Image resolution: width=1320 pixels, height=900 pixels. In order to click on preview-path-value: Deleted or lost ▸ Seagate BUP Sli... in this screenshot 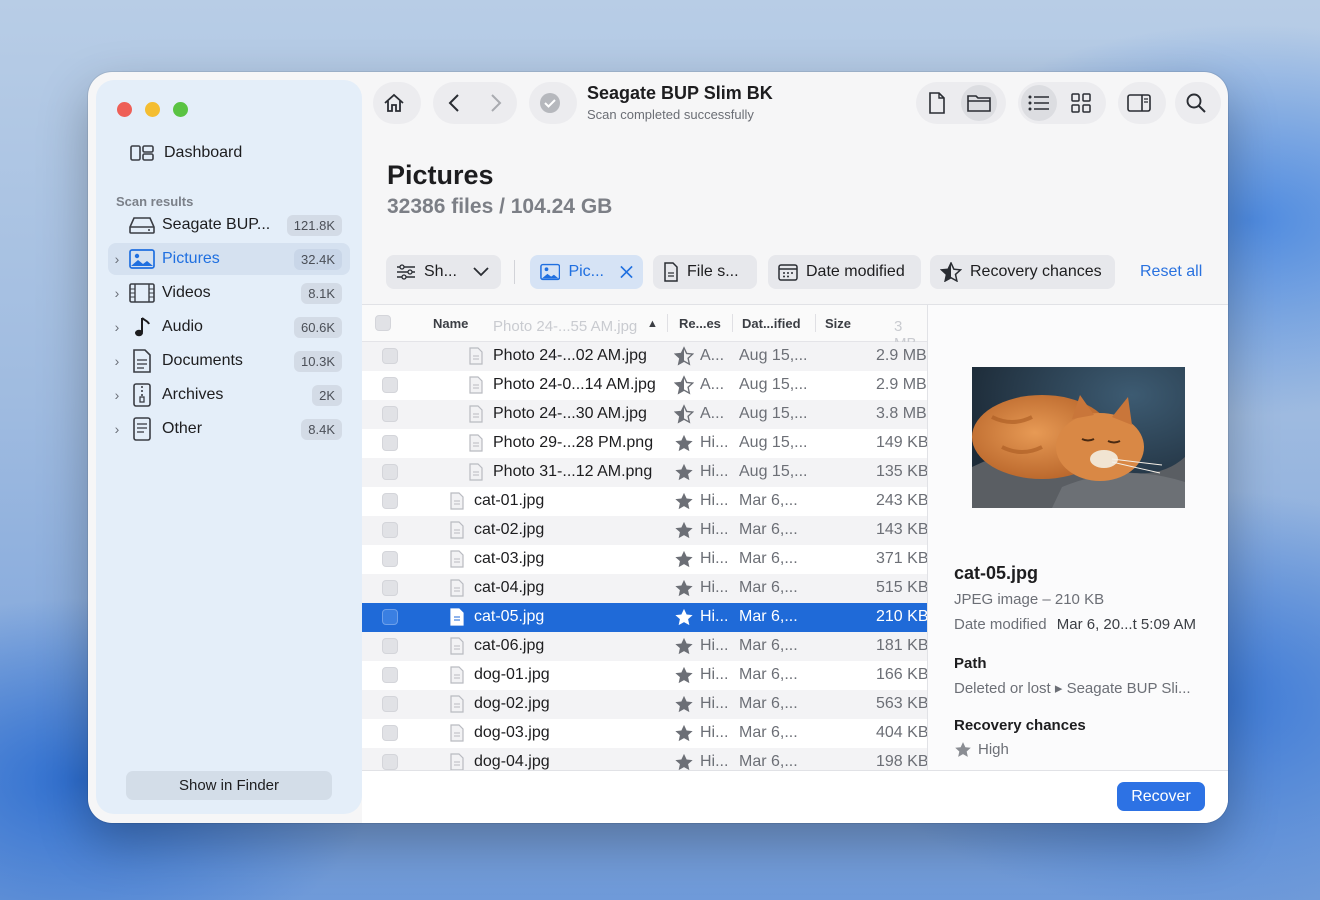, I will do `click(1072, 688)`.